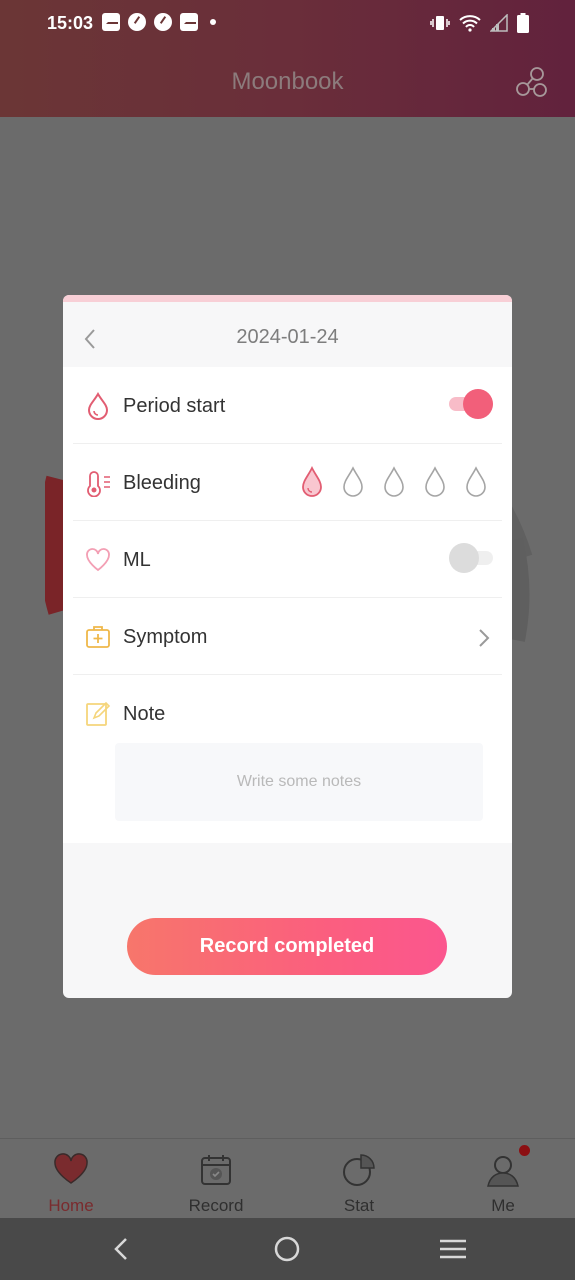  Describe the element at coordinates (484, 638) in the screenshot. I see `chevron-right-icon` at that location.